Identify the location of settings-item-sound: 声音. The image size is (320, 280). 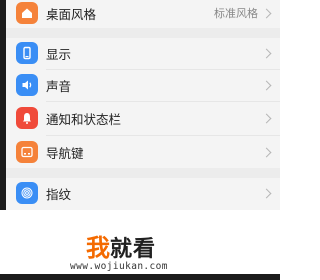
(143, 85).